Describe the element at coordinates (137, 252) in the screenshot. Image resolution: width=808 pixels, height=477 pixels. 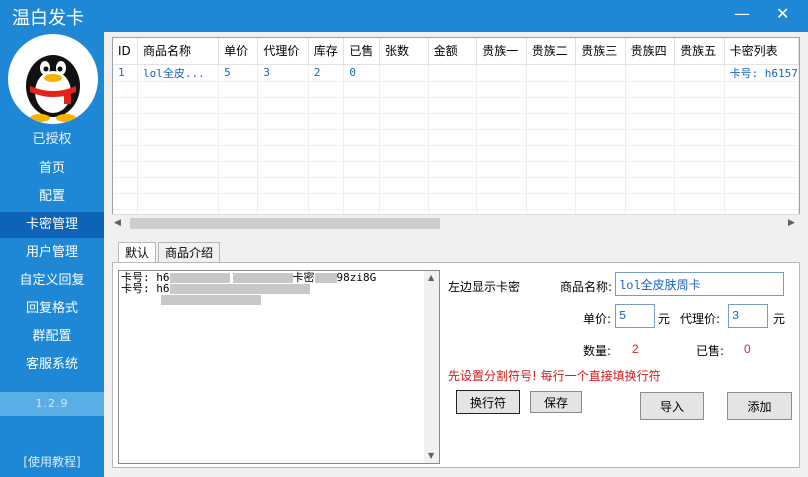
I see `tab-default: 默认` at that location.